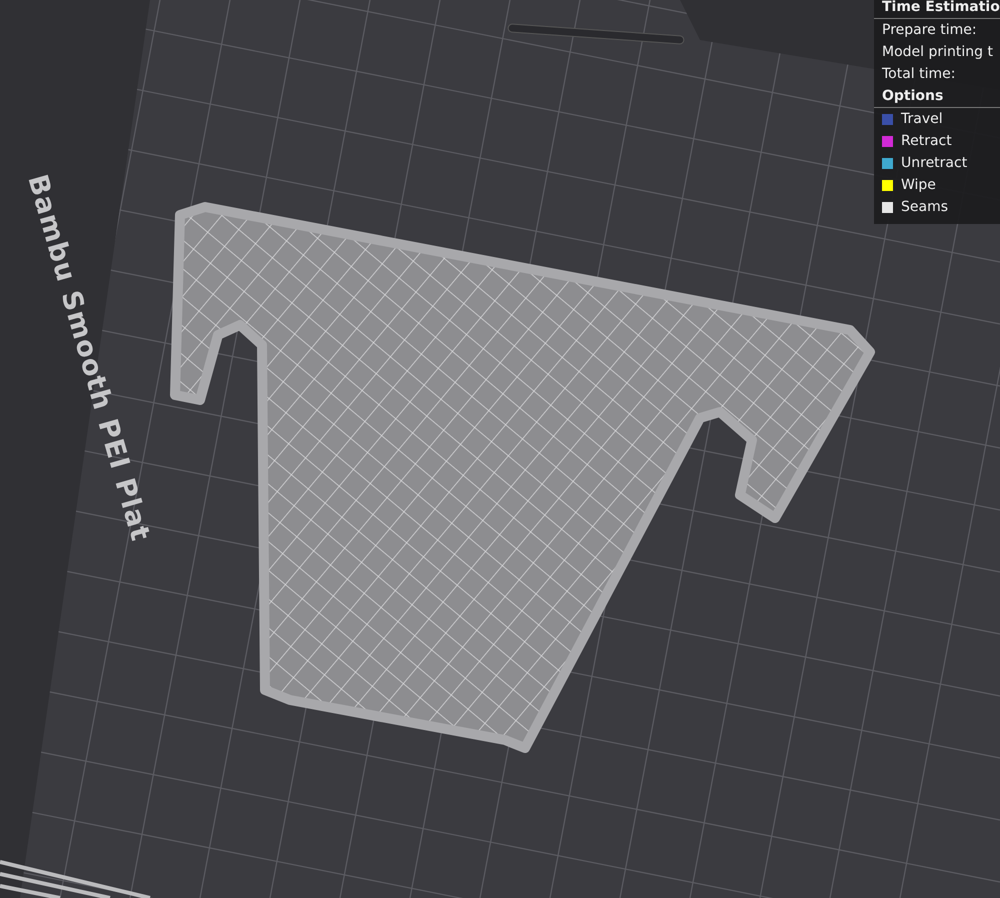 The image size is (1000, 898). What do you see at coordinates (924, 207) in the screenshot?
I see `option-label: Seams` at bounding box center [924, 207].